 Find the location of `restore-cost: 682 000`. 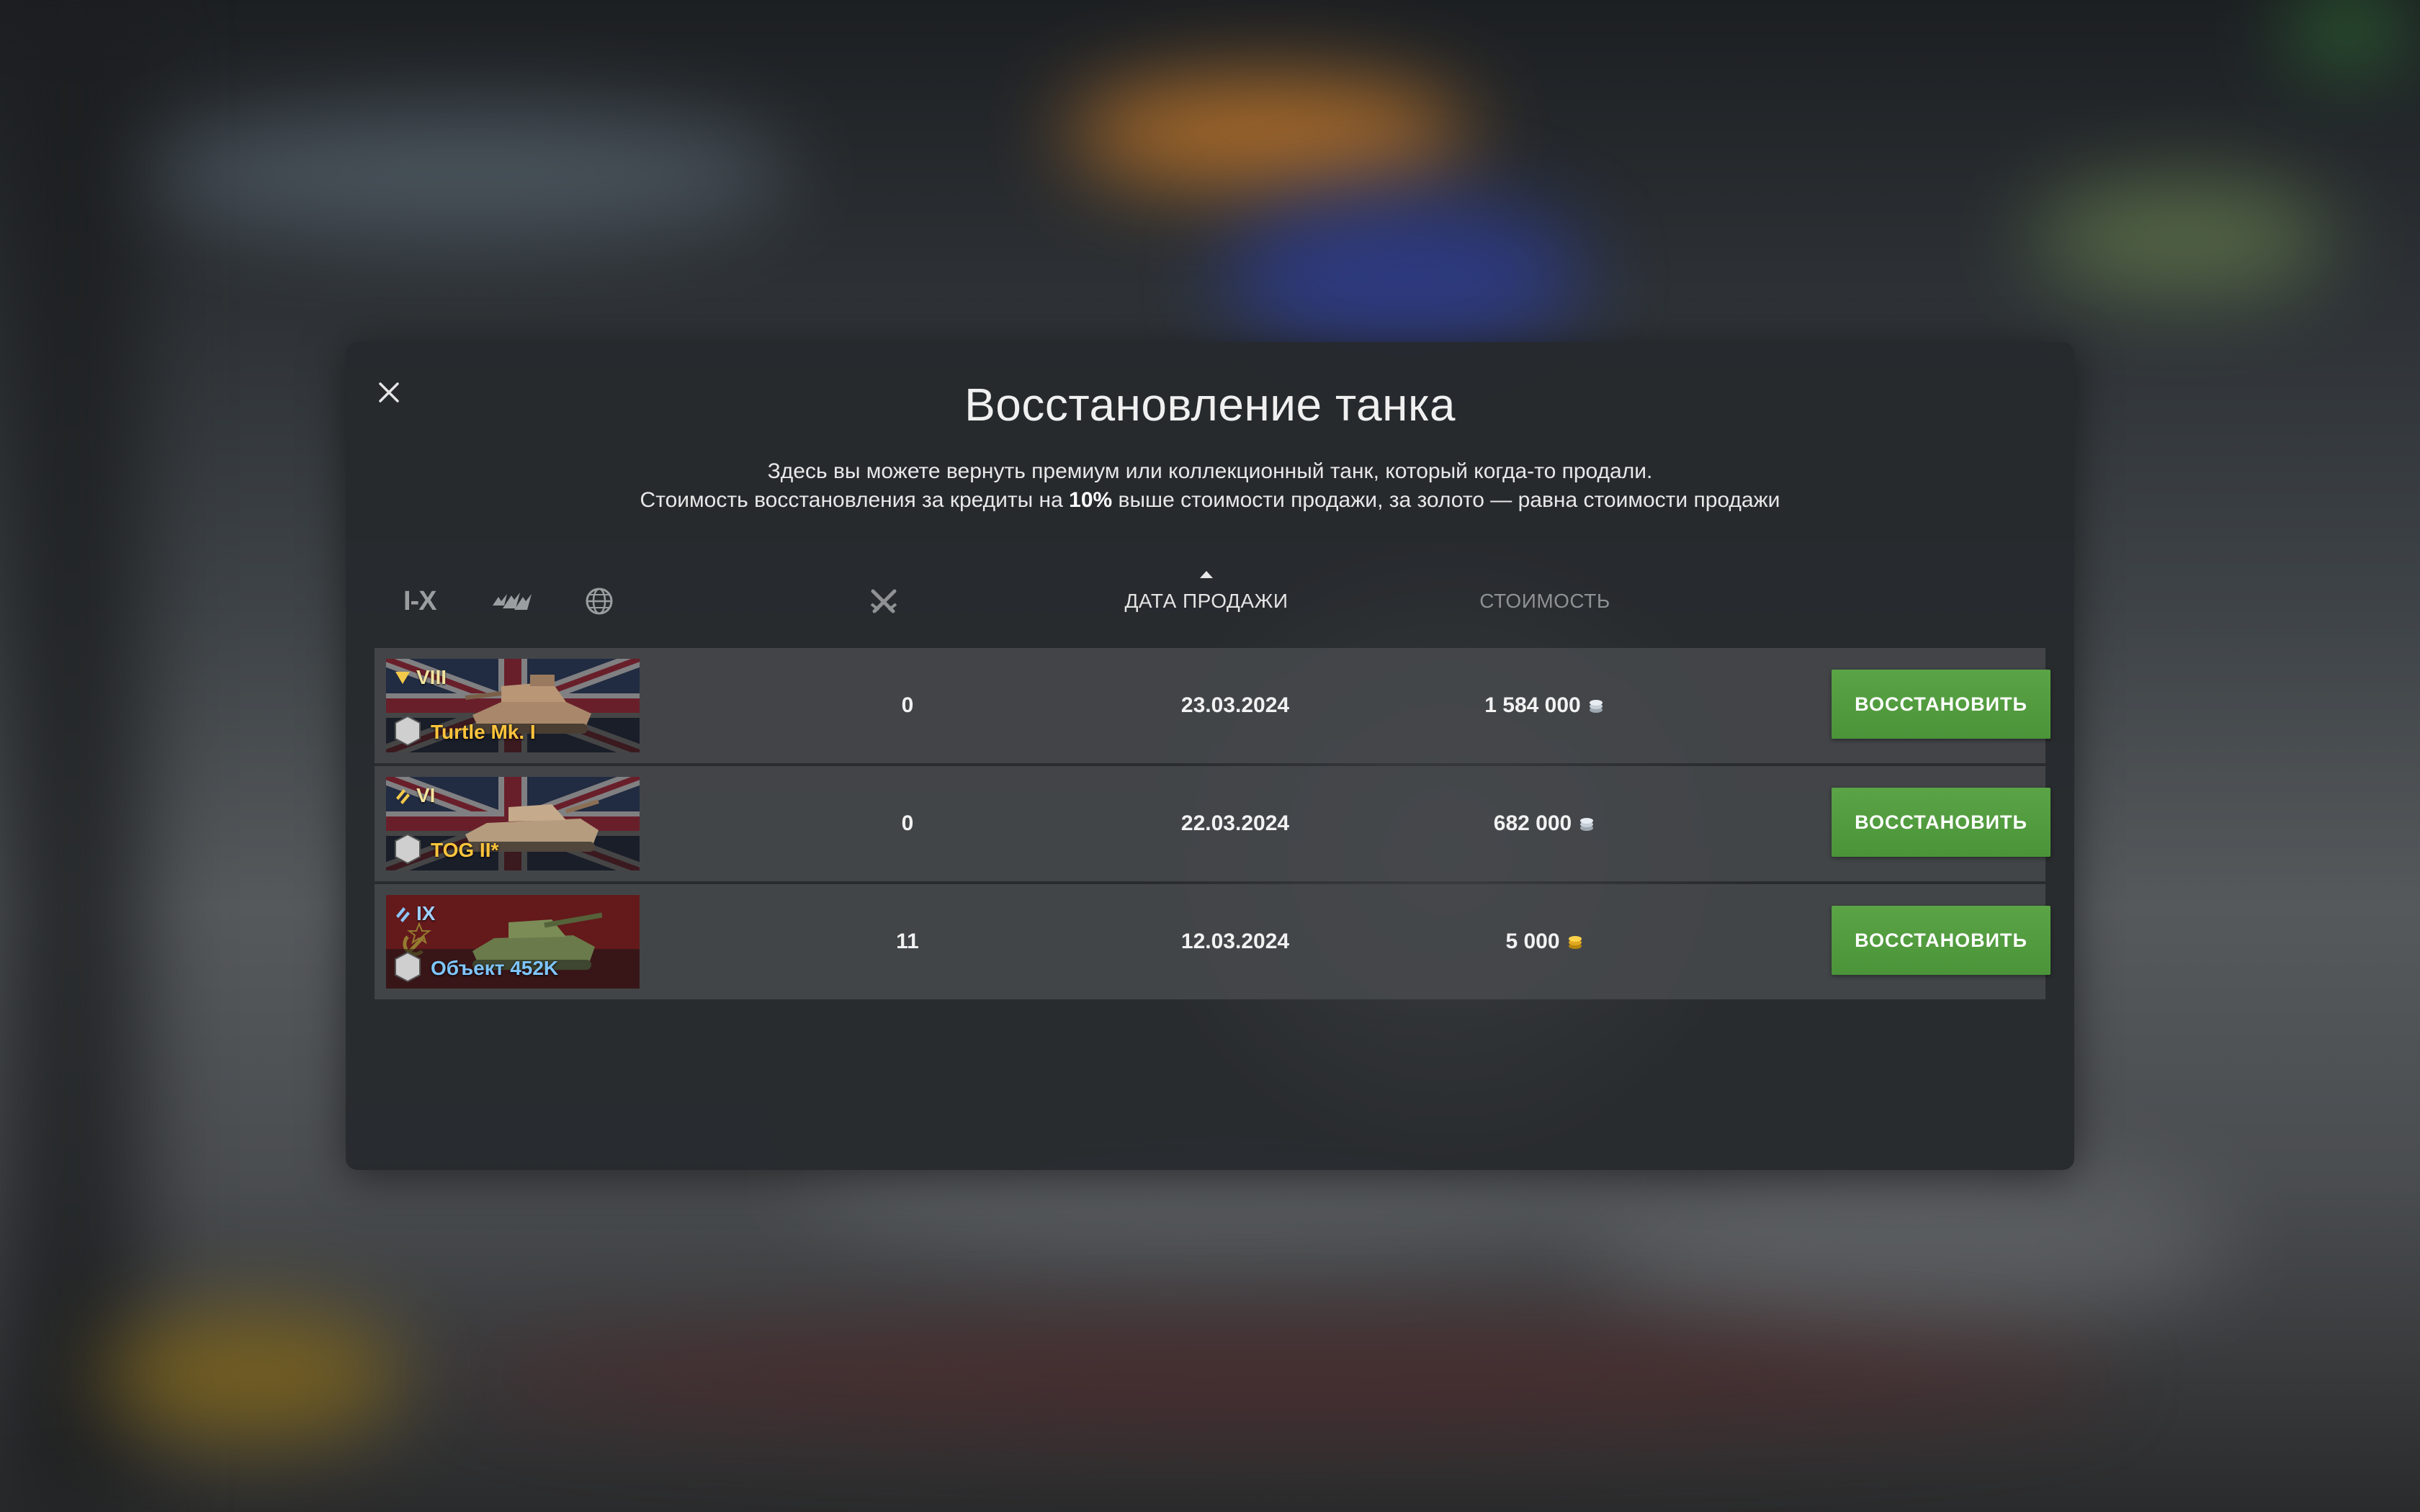

restore-cost: 682 000 is located at coordinates (1544, 823).